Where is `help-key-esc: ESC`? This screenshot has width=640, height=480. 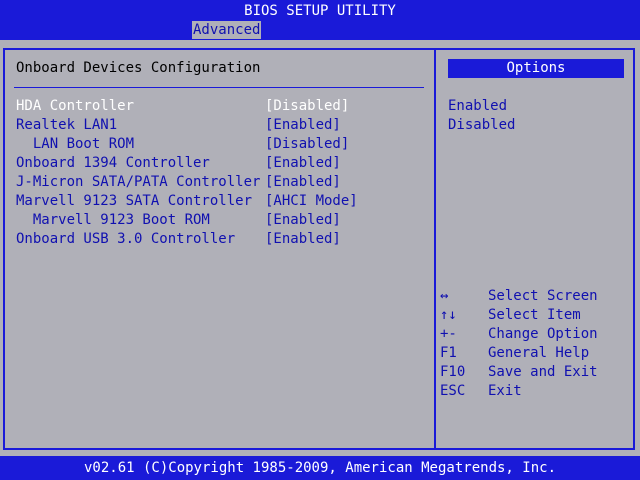
help-key-esc: ESC is located at coordinates (453, 391).